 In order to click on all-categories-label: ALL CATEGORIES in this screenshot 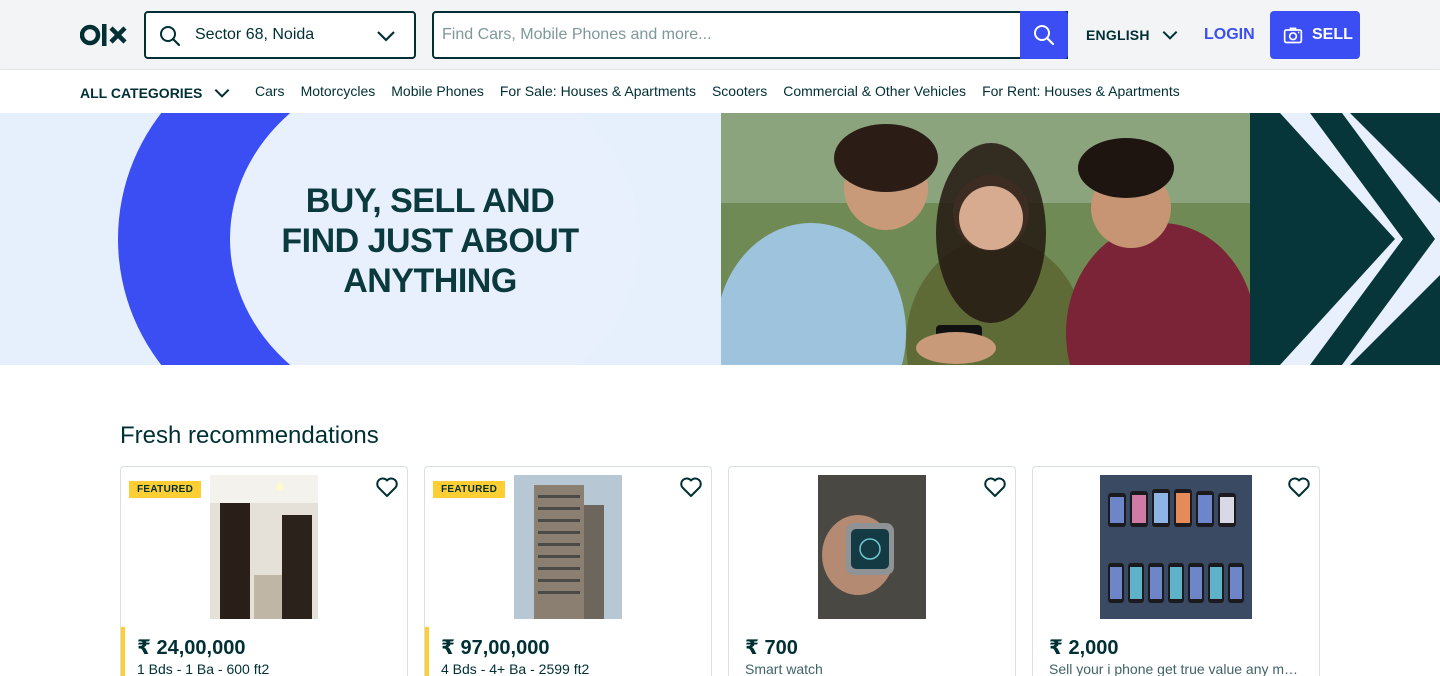, I will do `click(141, 93)`.